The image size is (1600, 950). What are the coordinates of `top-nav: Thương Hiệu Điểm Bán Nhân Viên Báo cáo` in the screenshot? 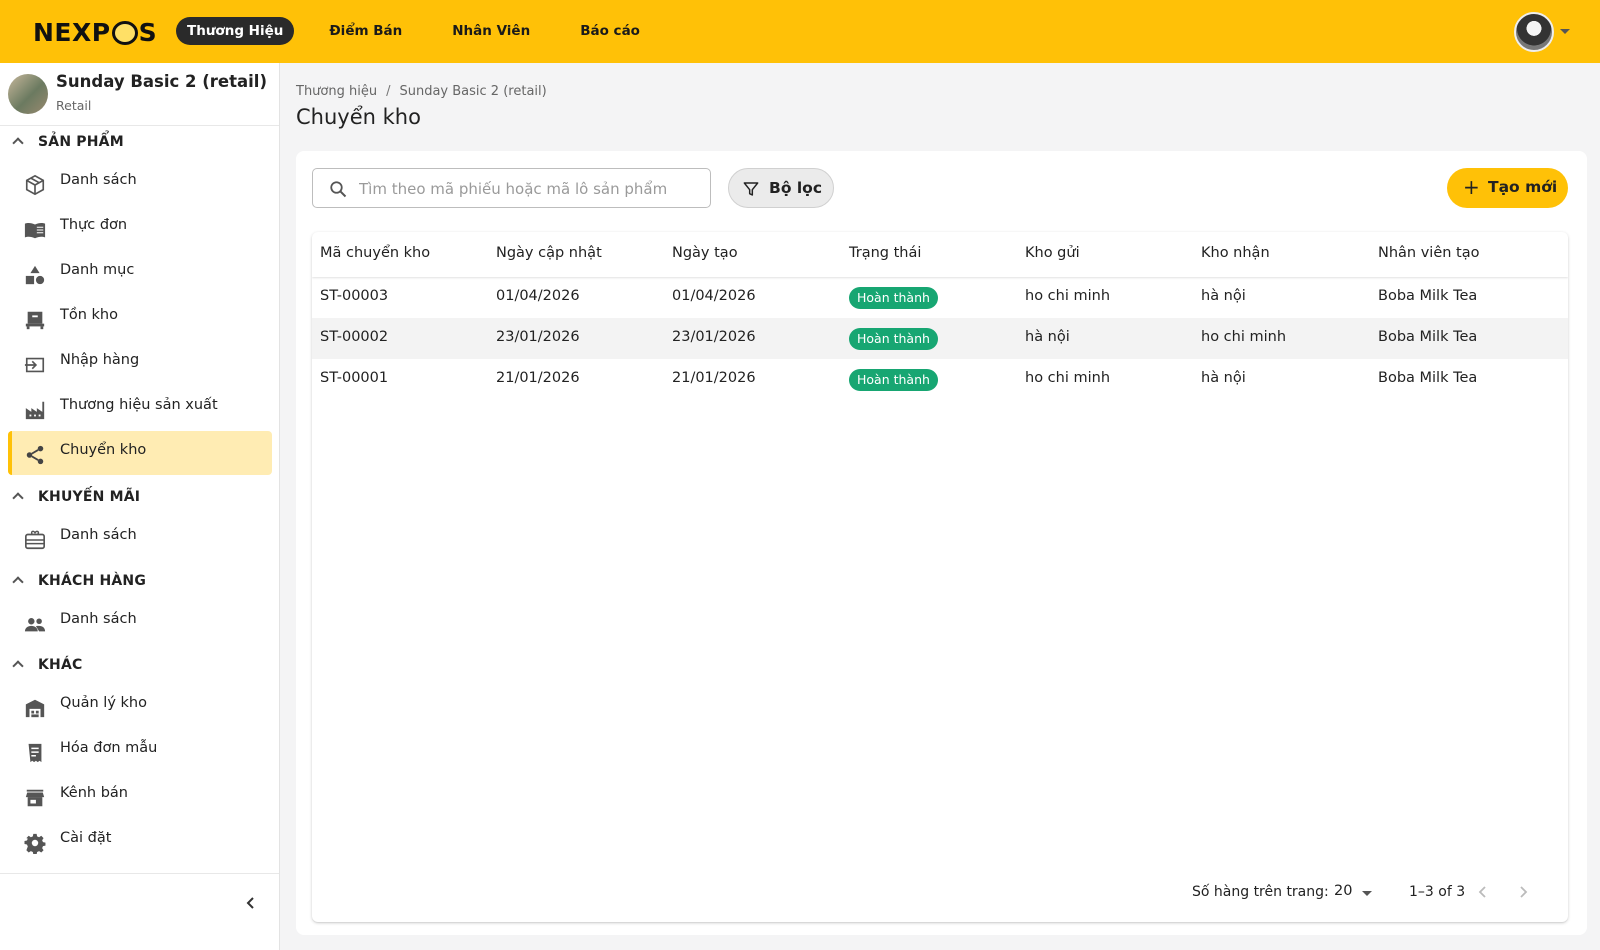 It's located at (427, 31).